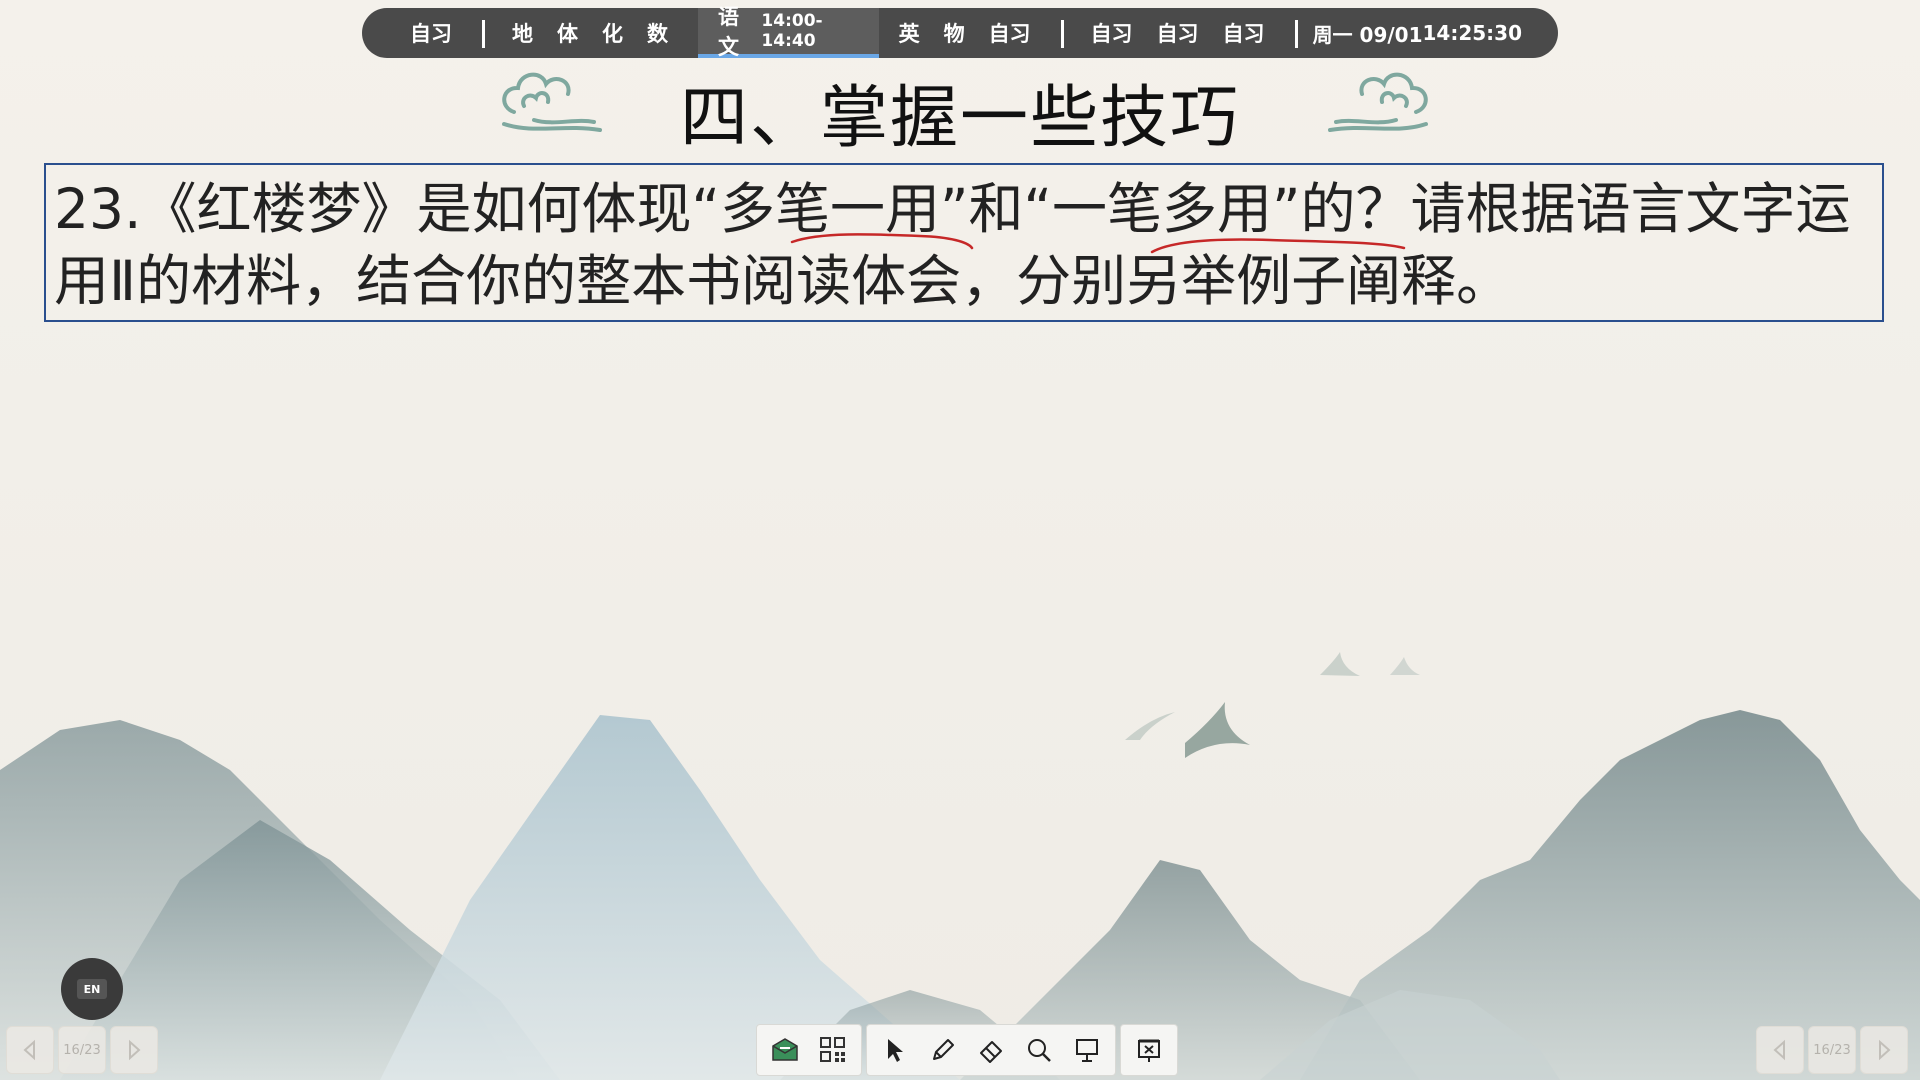  What do you see at coordinates (954, 33) in the screenshot?
I see `schedule-item: 物` at bounding box center [954, 33].